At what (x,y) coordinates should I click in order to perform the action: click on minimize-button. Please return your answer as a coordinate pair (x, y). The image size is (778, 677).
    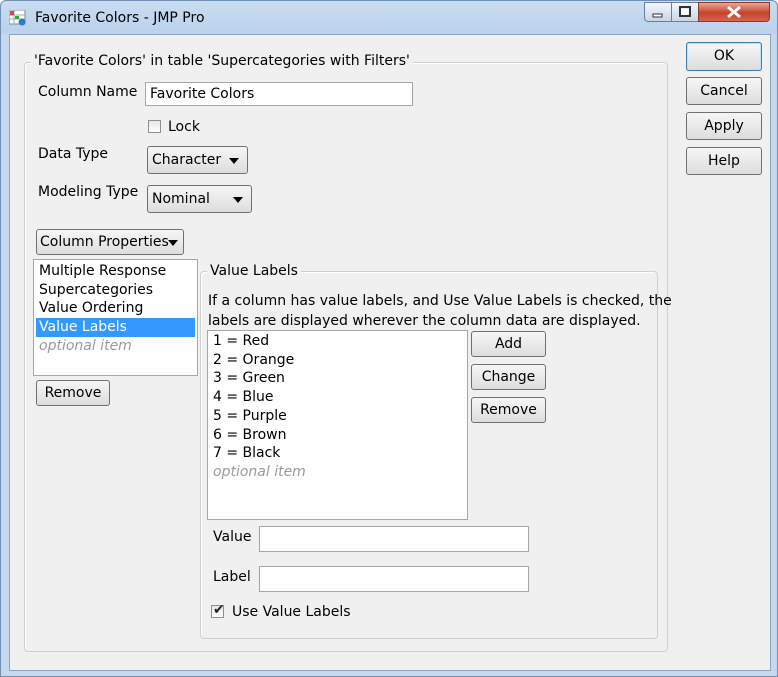
    Looking at the image, I should click on (658, 12).